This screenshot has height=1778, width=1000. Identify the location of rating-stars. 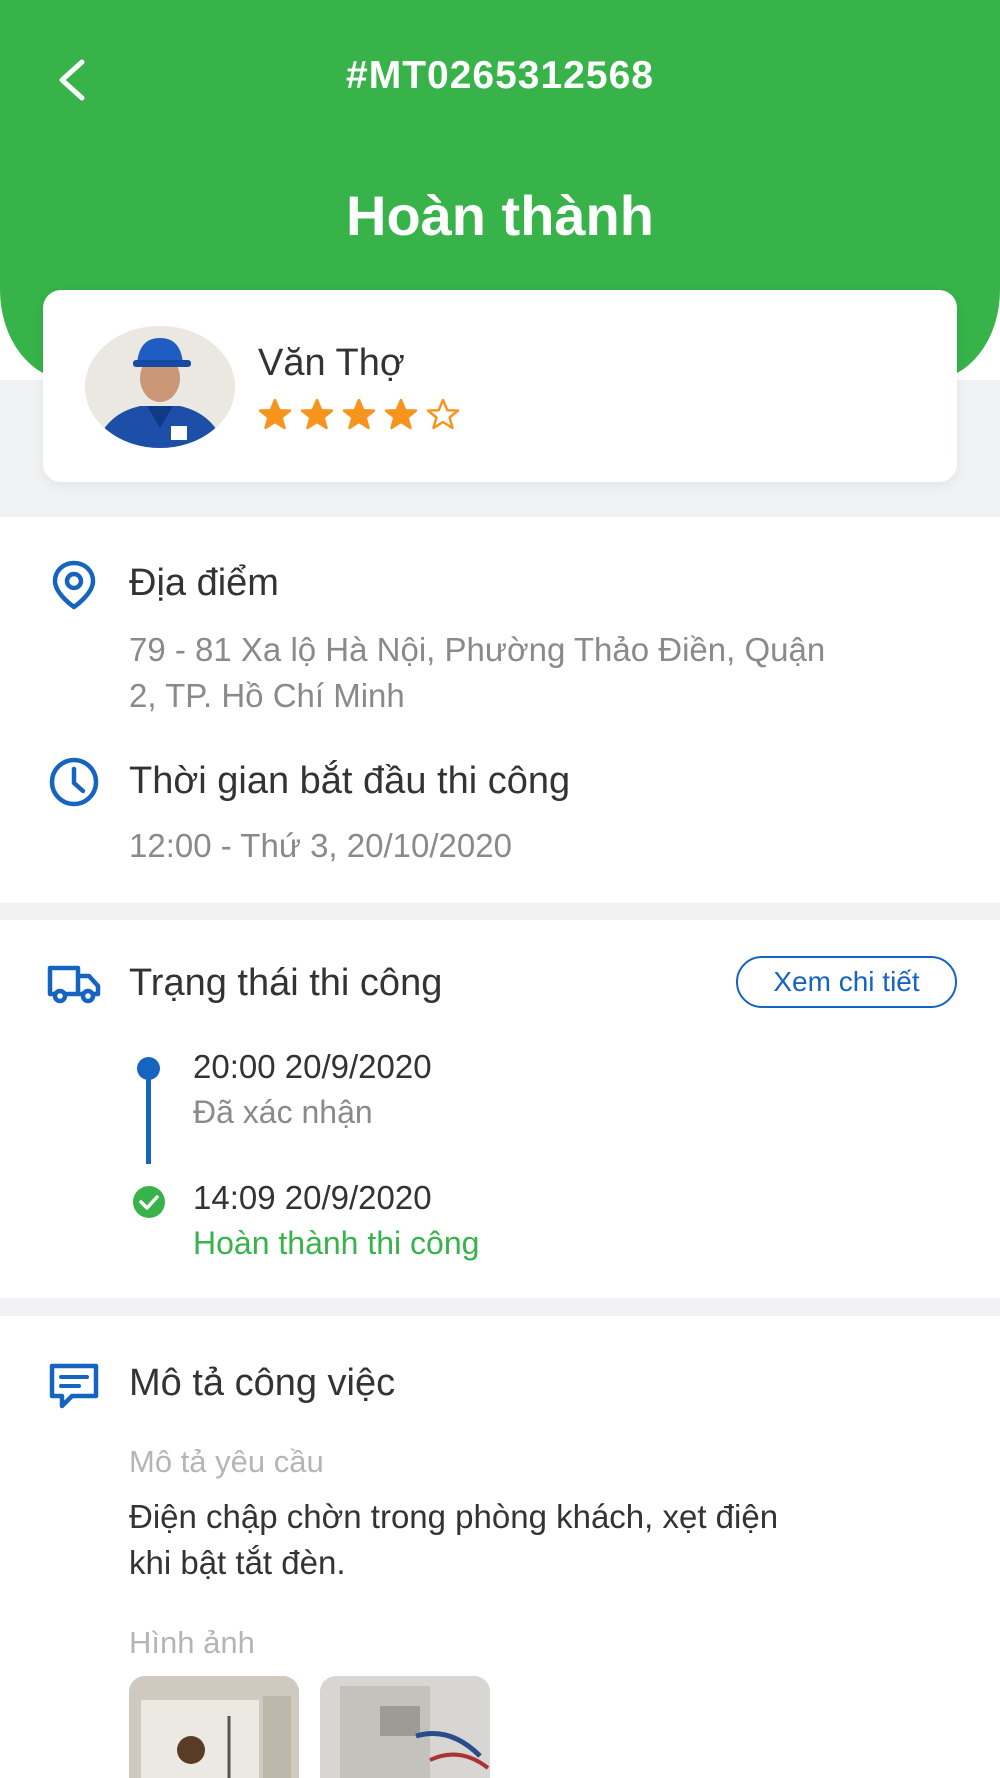
(359, 415).